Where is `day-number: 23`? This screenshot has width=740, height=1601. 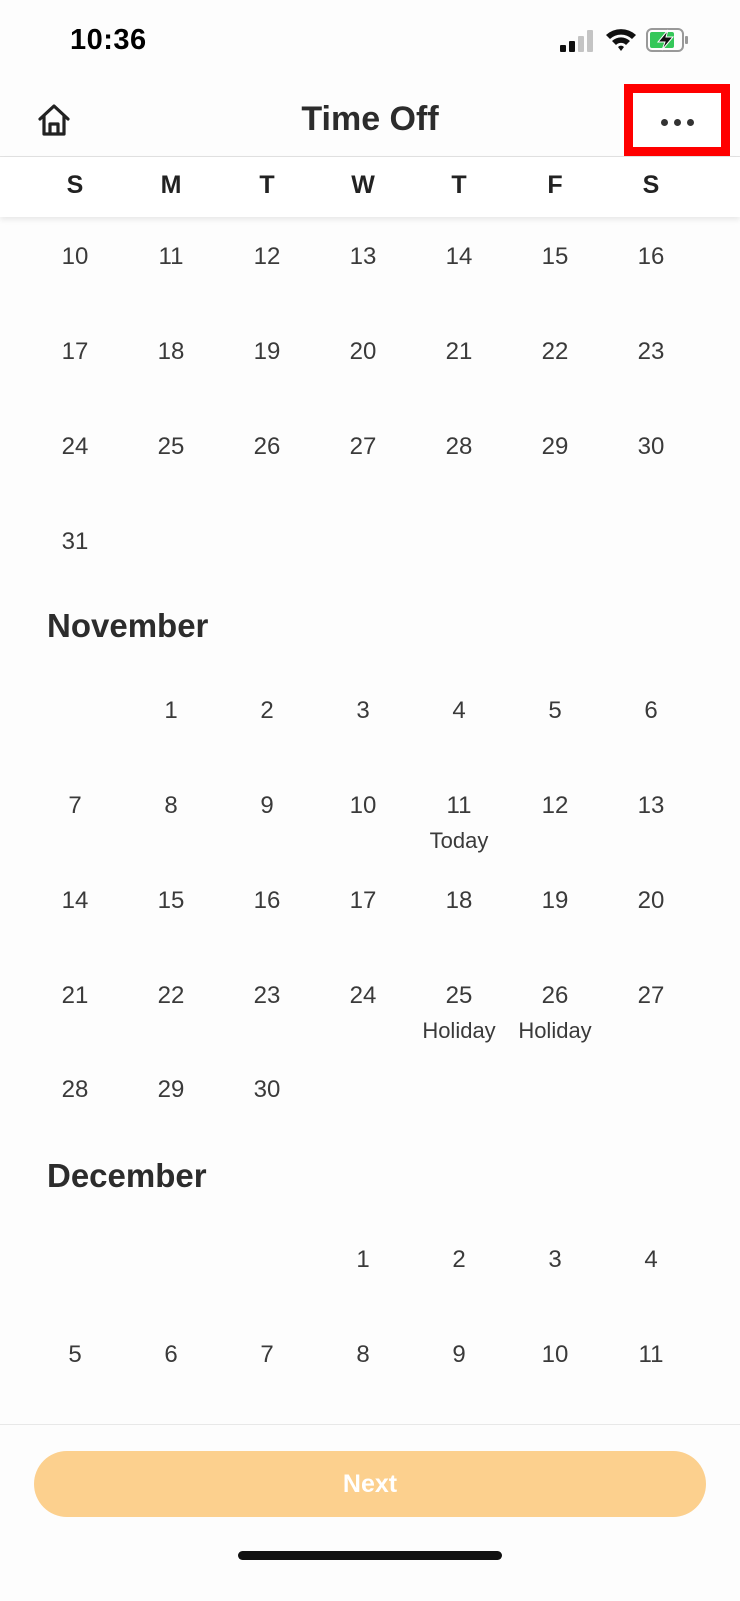 day-number: 23 is located at coordinates (651, 351).